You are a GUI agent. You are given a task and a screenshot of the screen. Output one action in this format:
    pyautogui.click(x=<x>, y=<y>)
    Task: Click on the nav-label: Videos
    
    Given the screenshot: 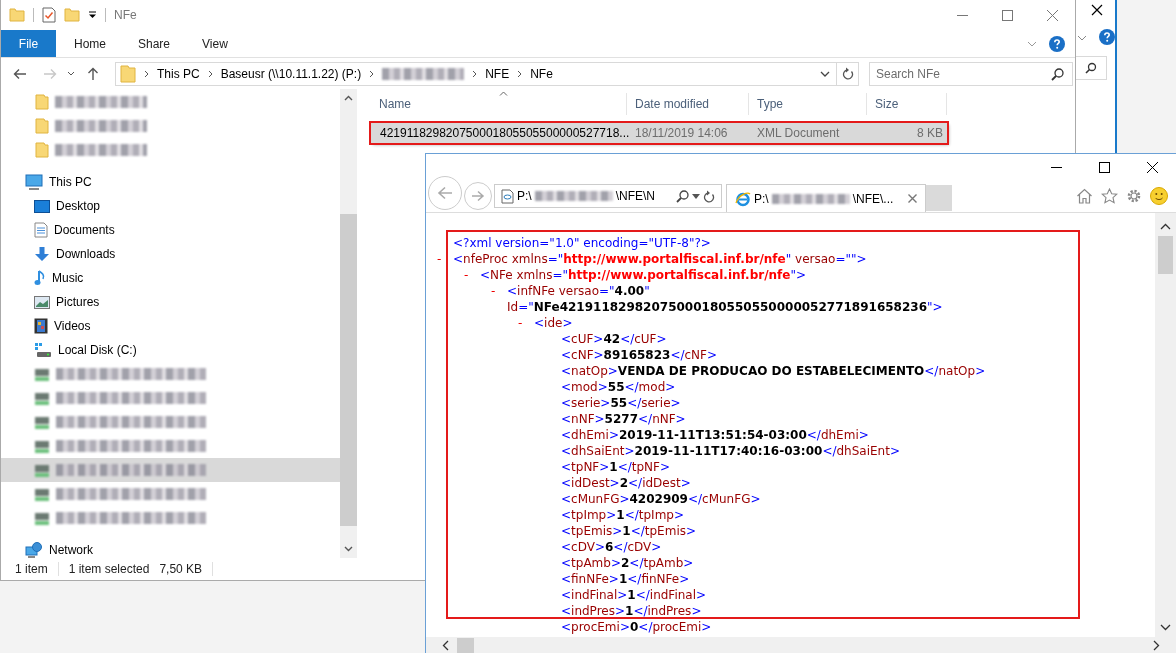 What is the action you would take?
    pyautogui.click(x=72, y=326)
    